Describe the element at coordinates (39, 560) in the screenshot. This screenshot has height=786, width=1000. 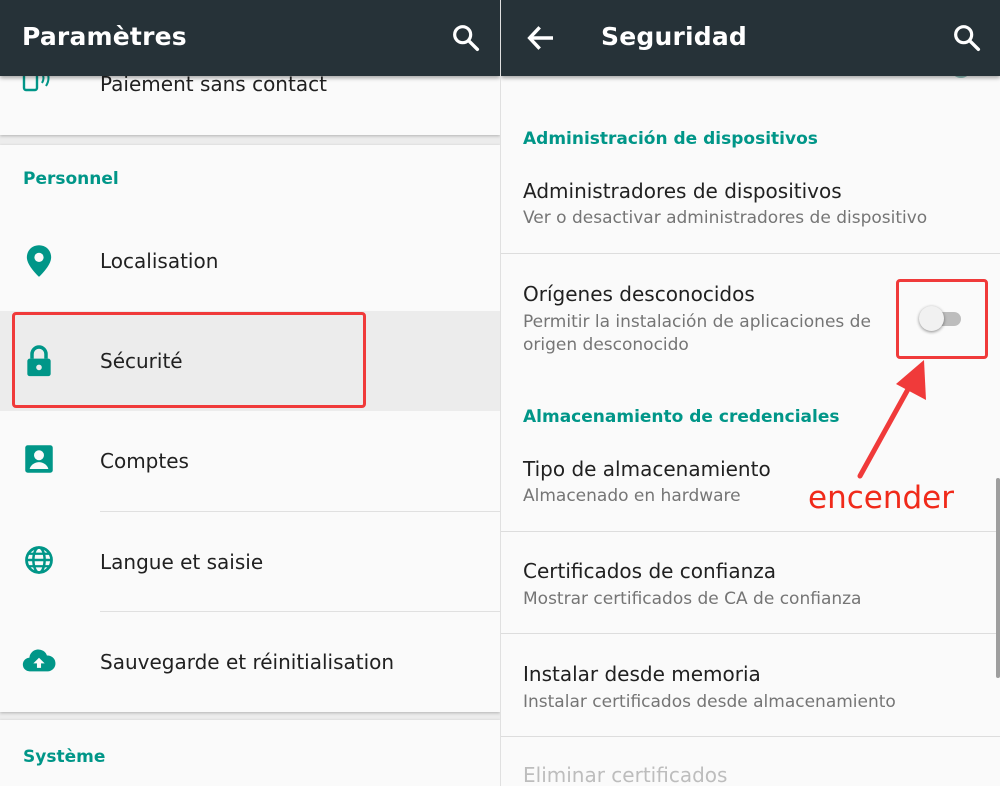
I see `globe-icon` at that location.